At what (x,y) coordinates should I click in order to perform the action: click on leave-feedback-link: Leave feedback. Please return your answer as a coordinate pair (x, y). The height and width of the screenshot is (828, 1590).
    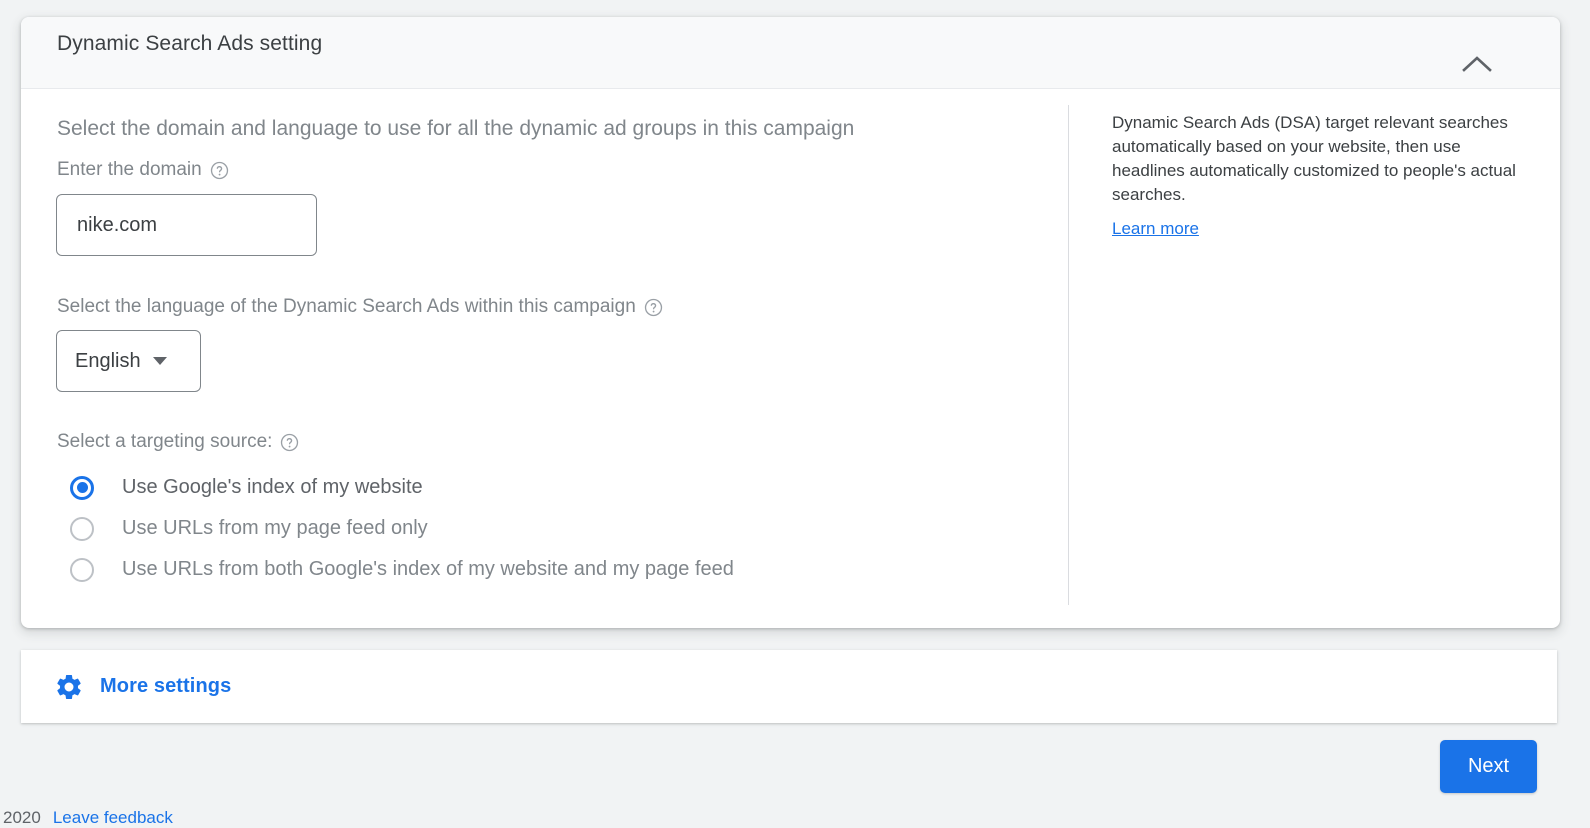
    Looking at the image, I should click on (113, 818).